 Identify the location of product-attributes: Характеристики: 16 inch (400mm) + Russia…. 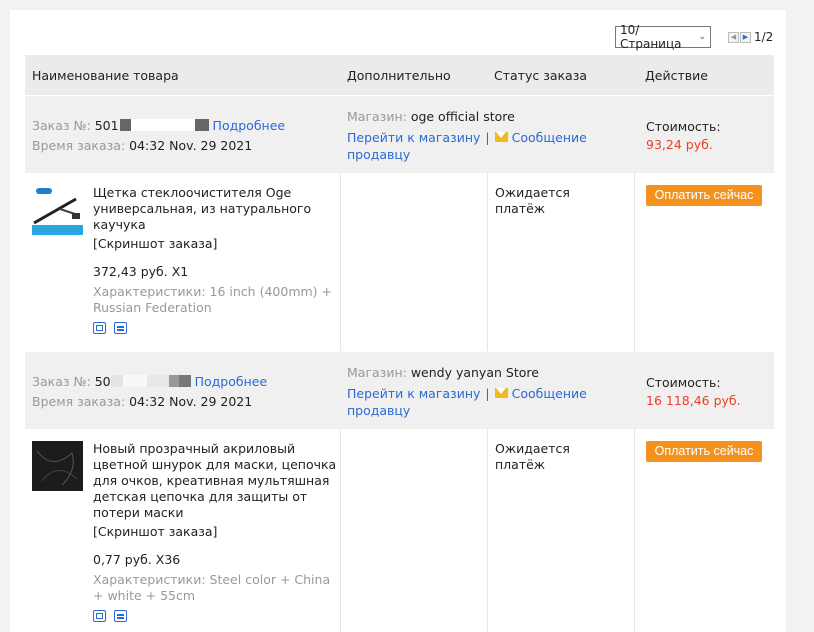
(212, 299).